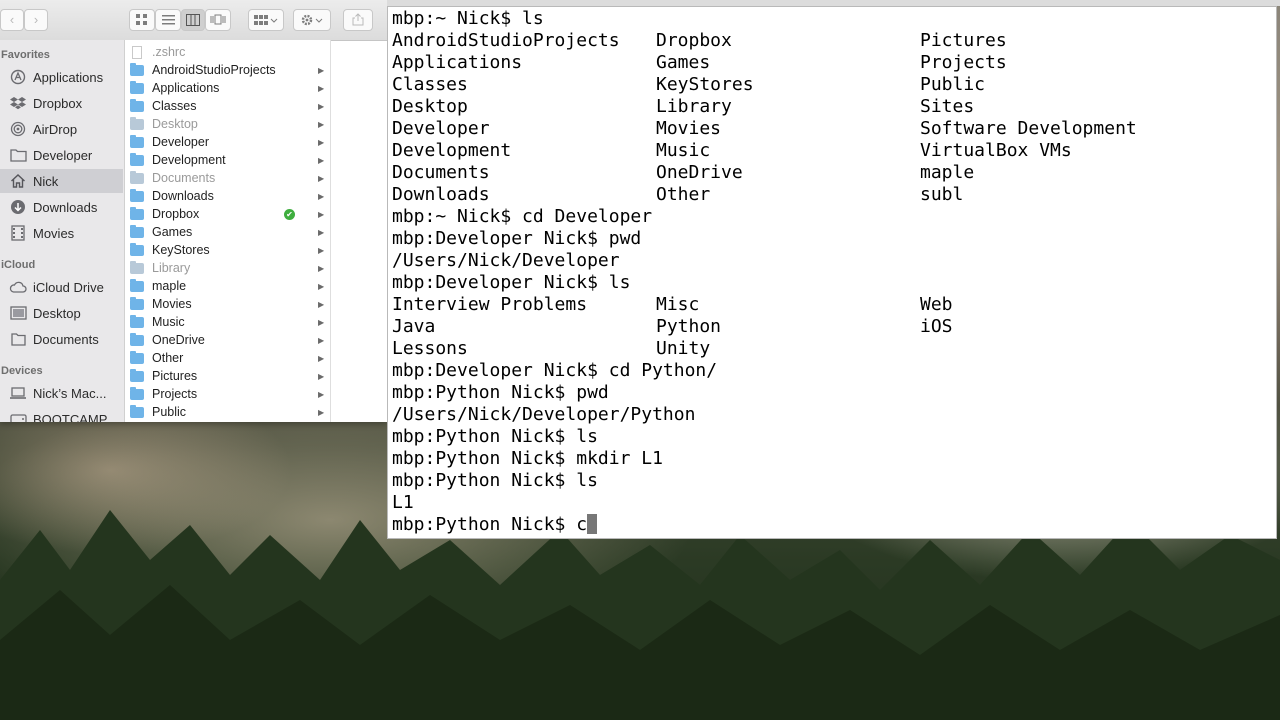  Describe the element at coordinates (764, 128) in the screenshot. I see `terminal-line: Developer Movies Software Development` at that location.